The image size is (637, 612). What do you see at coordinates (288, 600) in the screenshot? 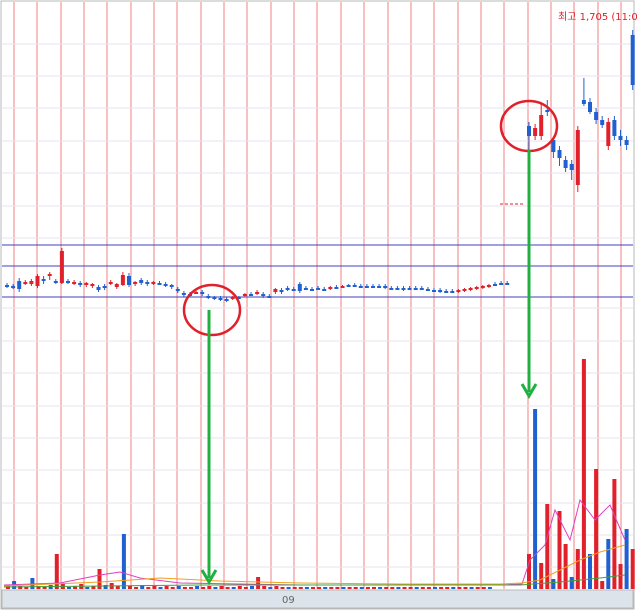
I see `x-tick-label: 09` at bounding box center [288, 600].